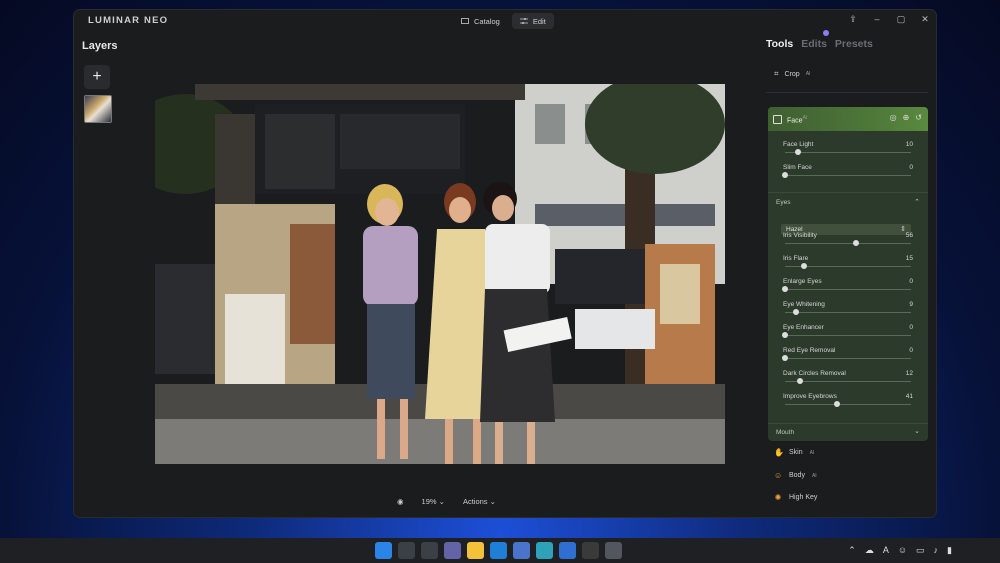  What do you see at coordinates (452, 550) in the screenshot?
I see `teams-icon` at bounding box center [452, 550].